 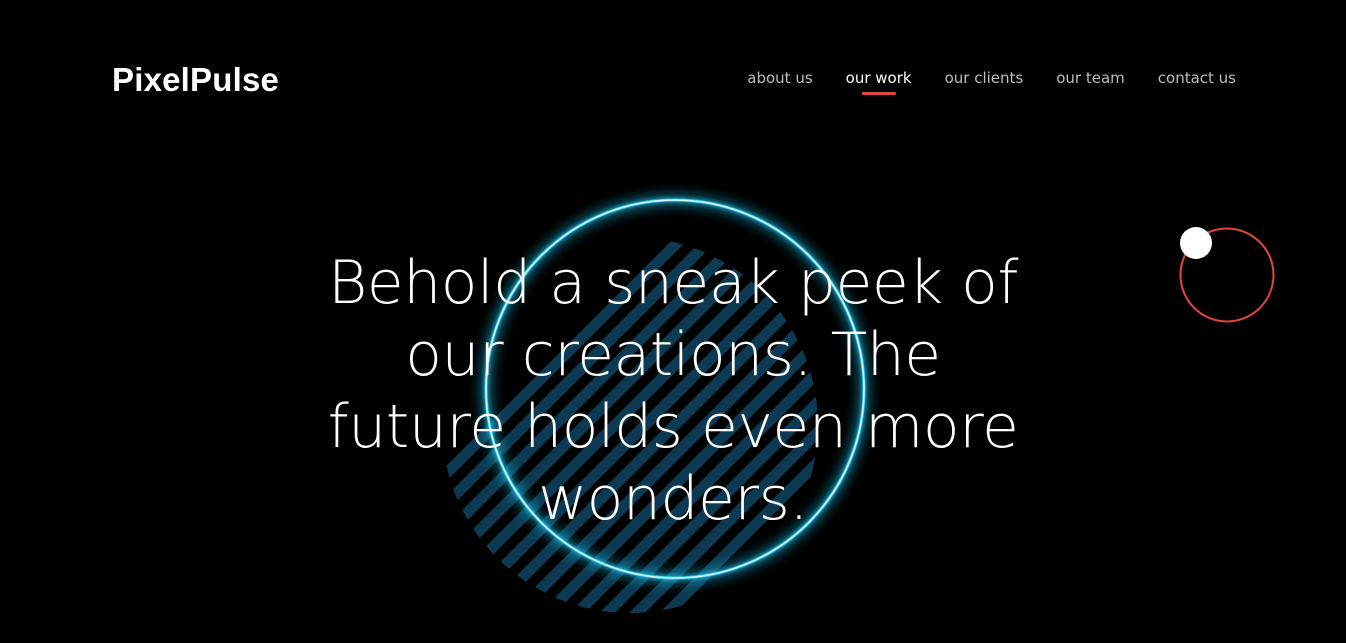 I want to click on nav-item-our-team: our team, so click(x=1090, y=78).